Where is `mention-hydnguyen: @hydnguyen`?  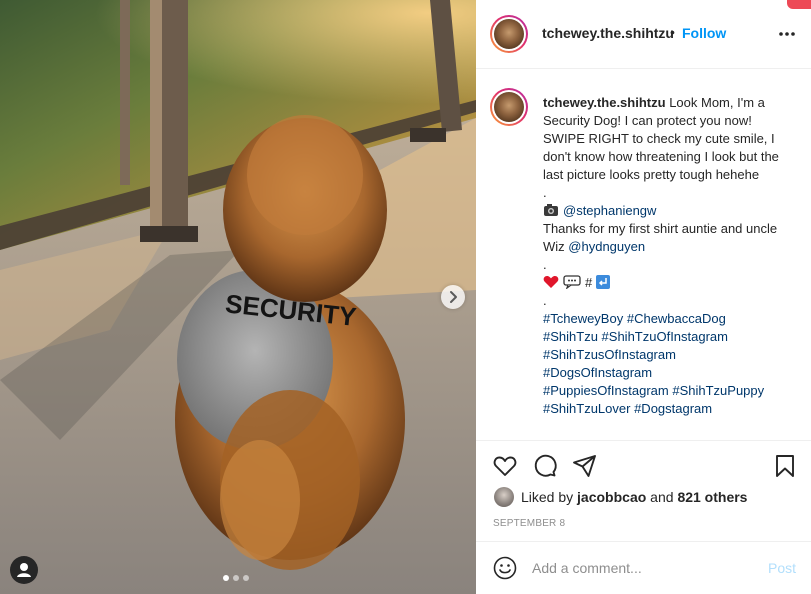
mention-hydnguyen: @hydnguyen is located at coordinates (606, 246).